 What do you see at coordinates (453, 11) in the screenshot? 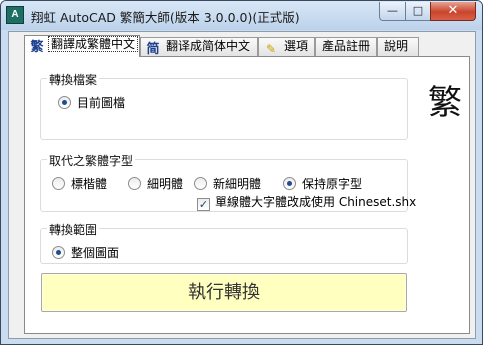
I see `close-button: ✕` at bounding box center [453, 11].